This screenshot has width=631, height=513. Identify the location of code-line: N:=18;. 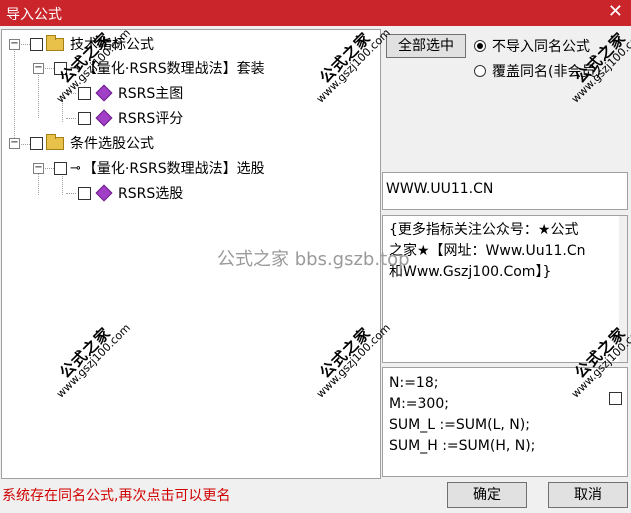
(414, 383).